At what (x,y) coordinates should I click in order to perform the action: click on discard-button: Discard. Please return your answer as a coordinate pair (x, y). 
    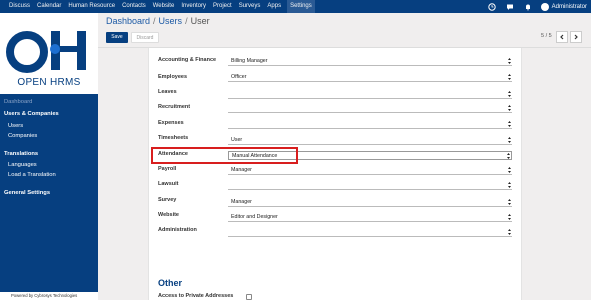
    Looking at the image, I should click on (145, 37).